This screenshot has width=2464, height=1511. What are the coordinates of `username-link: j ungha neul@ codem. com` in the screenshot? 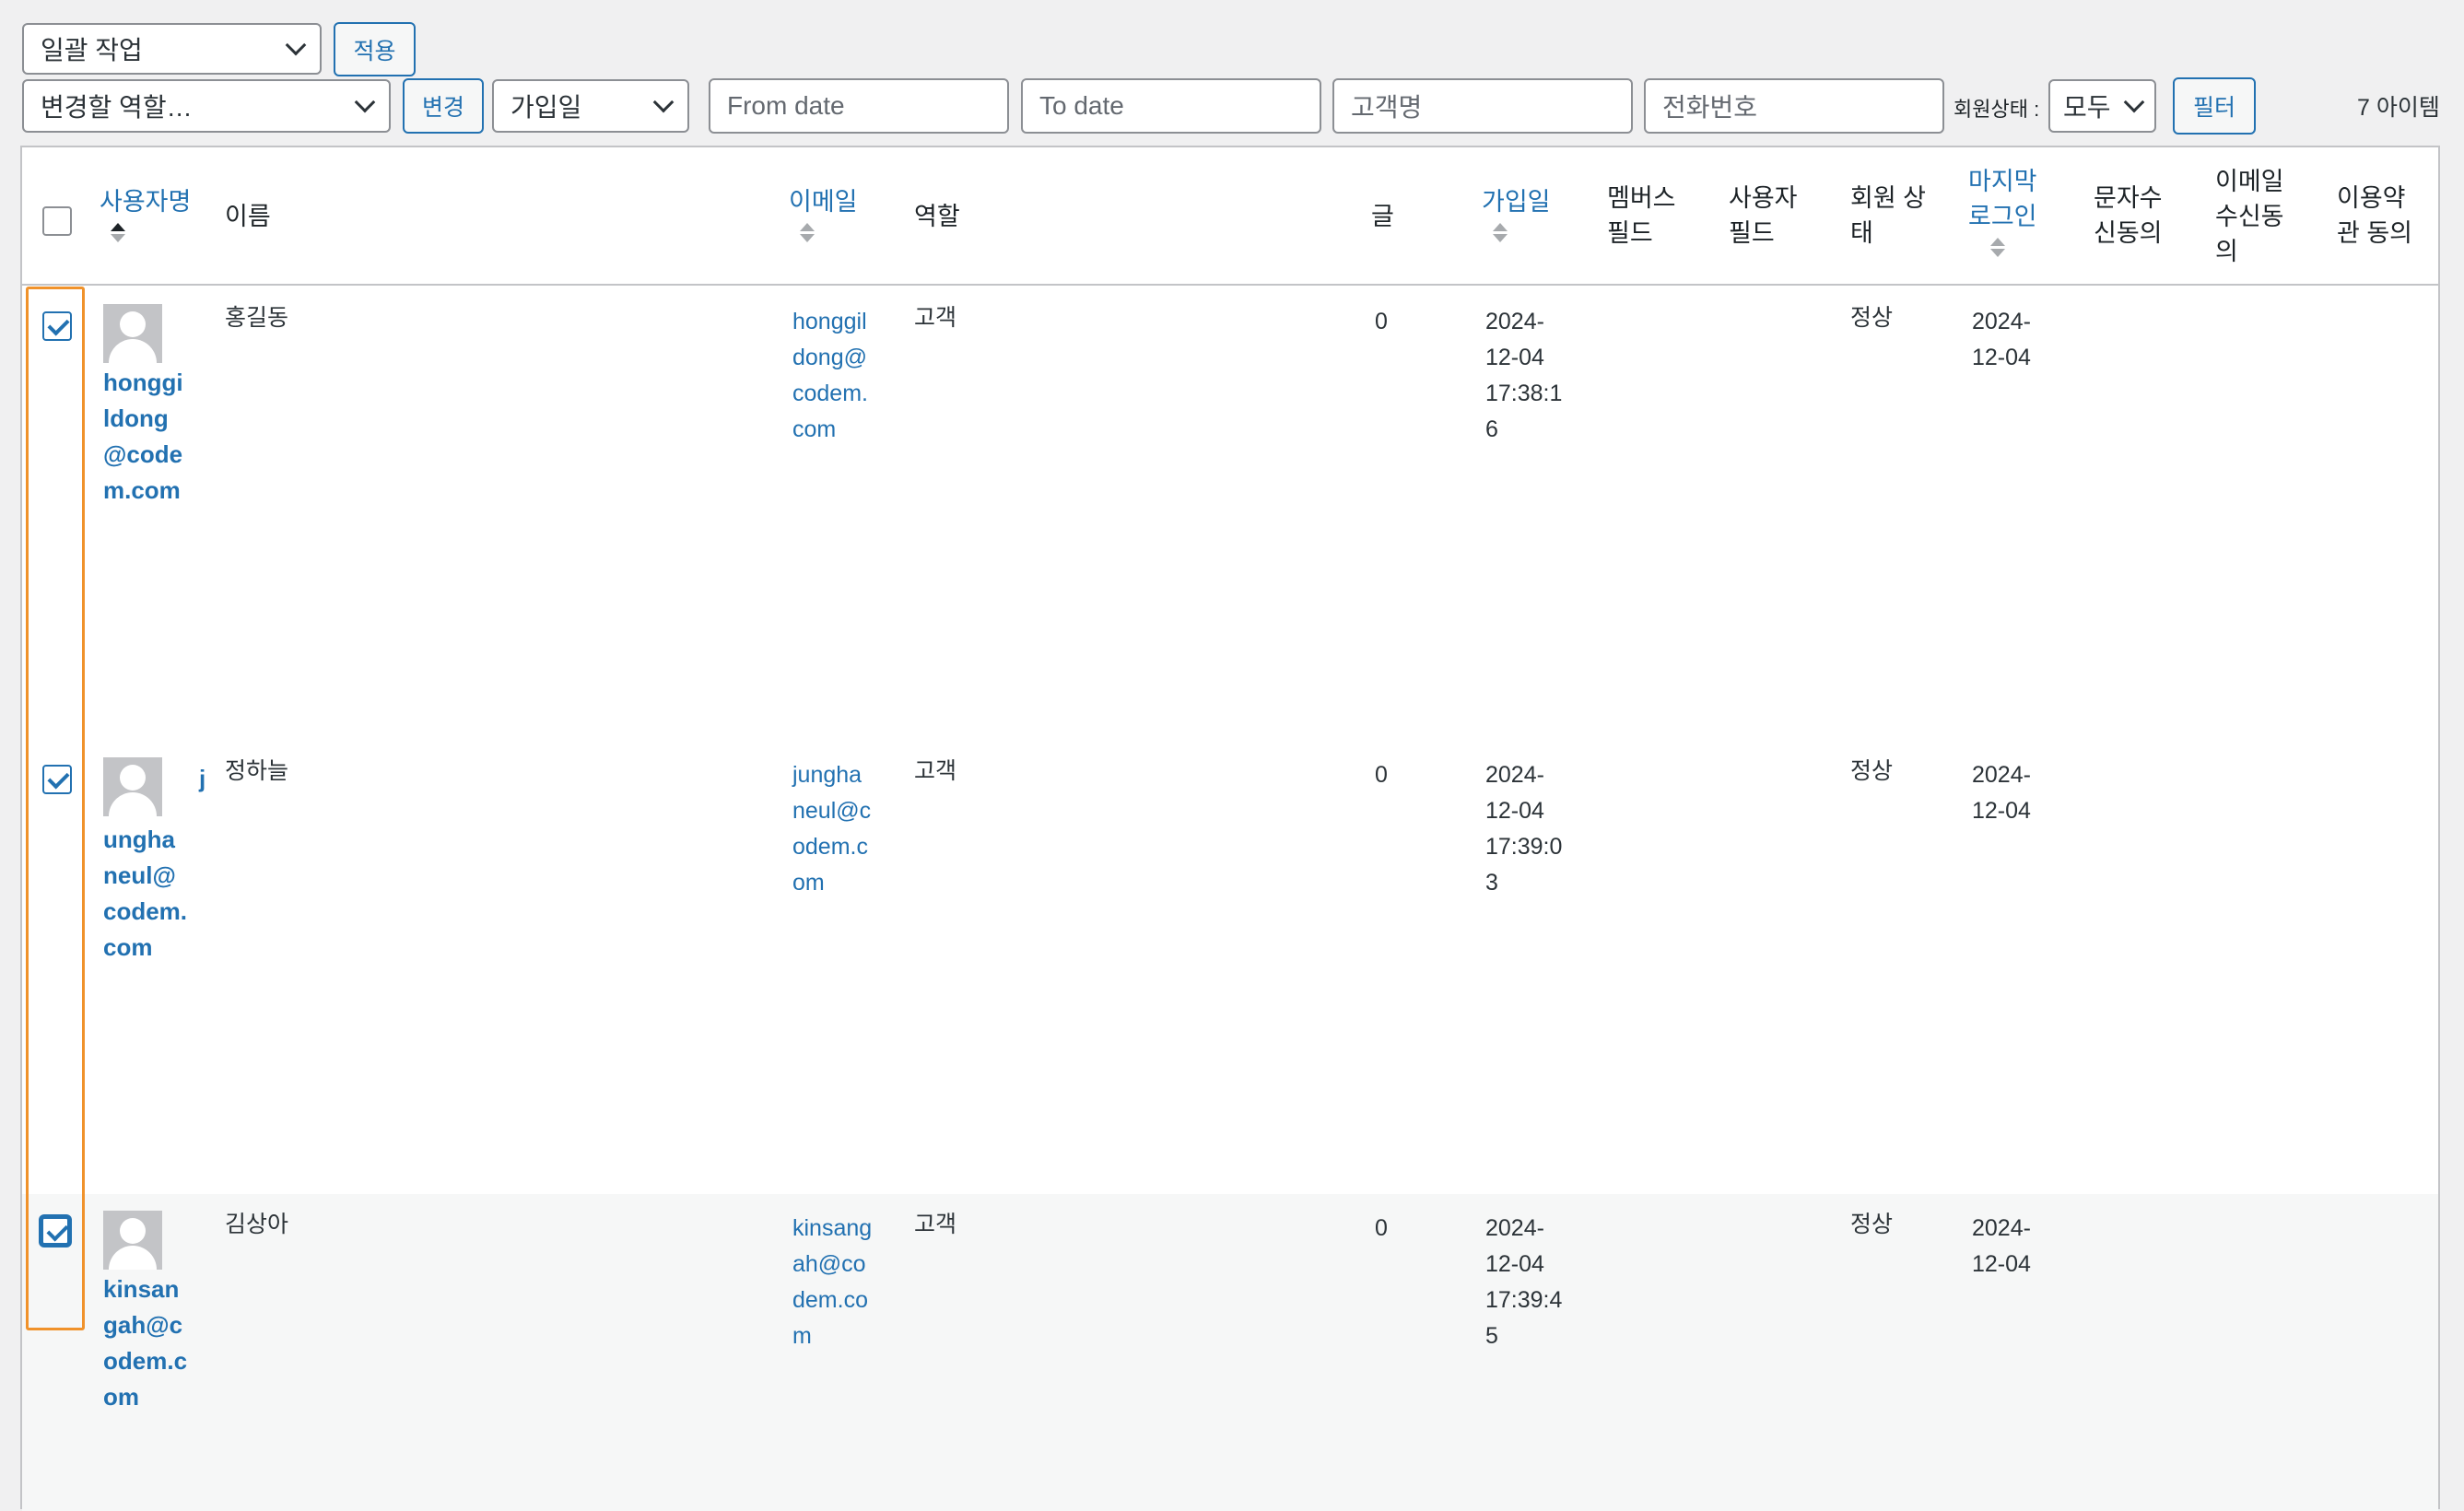 It's located at (154, 864).